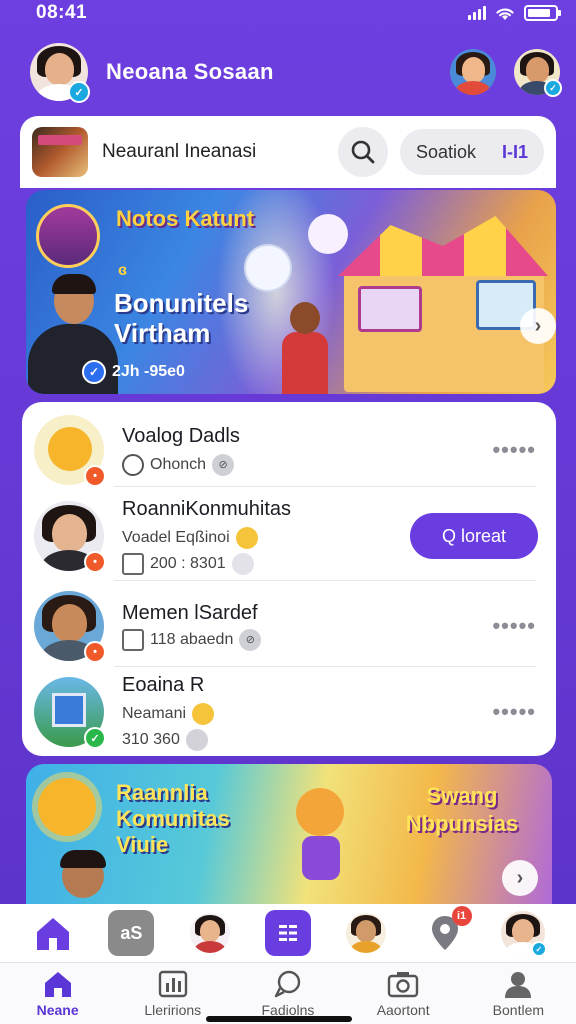 The image size is (576, 1024). Describe the element at coordinates (95, 738) in the screenshot. I see `status-badge: ✓` at that location.